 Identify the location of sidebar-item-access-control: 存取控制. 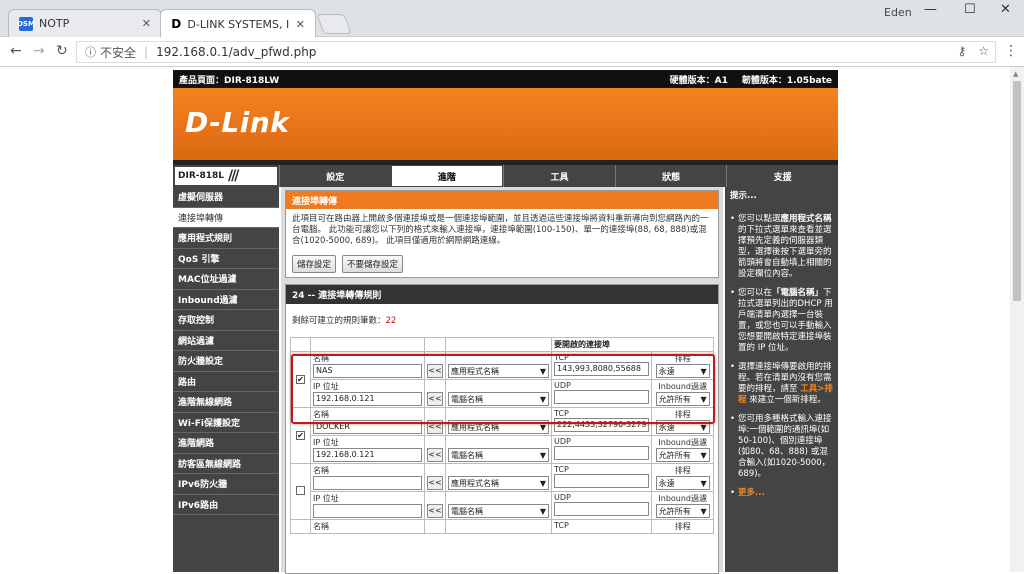
(226, 320).